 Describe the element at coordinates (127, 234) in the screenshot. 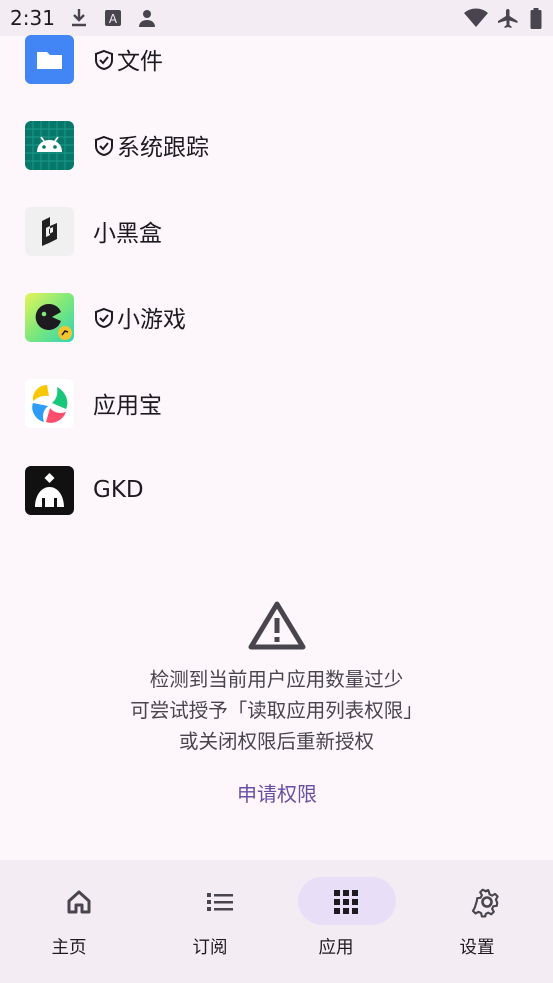

I see `app-label-heybox: 小黑盒` at that location.